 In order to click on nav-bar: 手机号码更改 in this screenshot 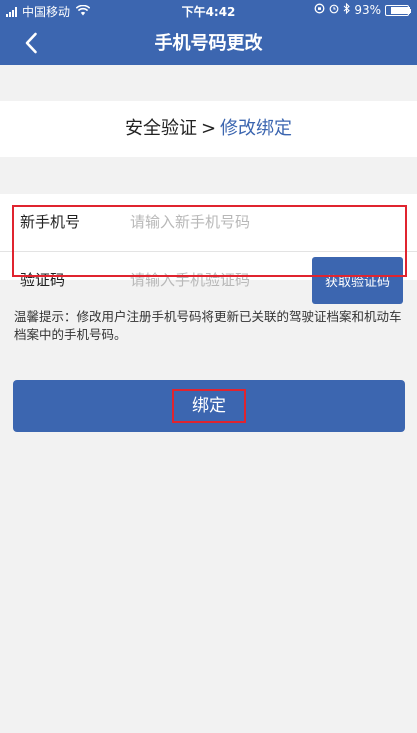, I will do `click(208, 43)`.